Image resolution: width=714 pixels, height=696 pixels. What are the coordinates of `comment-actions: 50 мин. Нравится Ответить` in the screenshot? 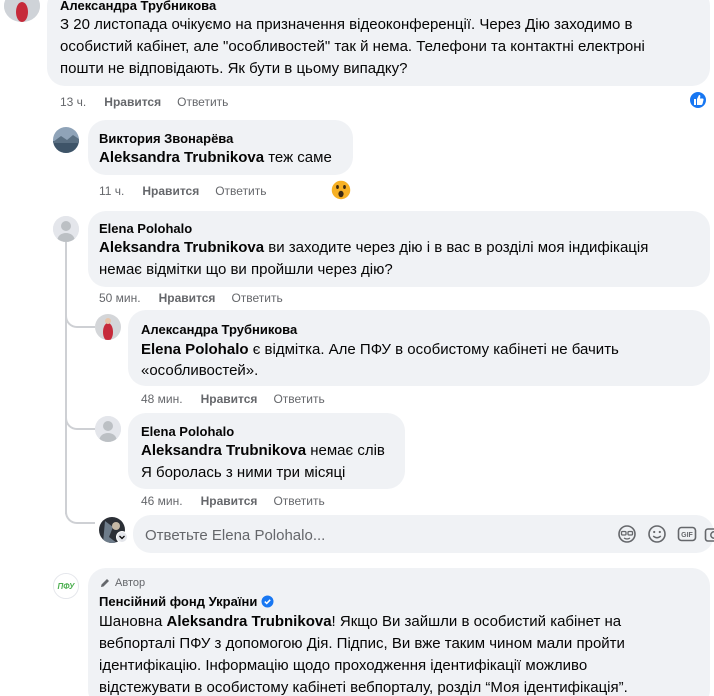 It's located at (191, 298).